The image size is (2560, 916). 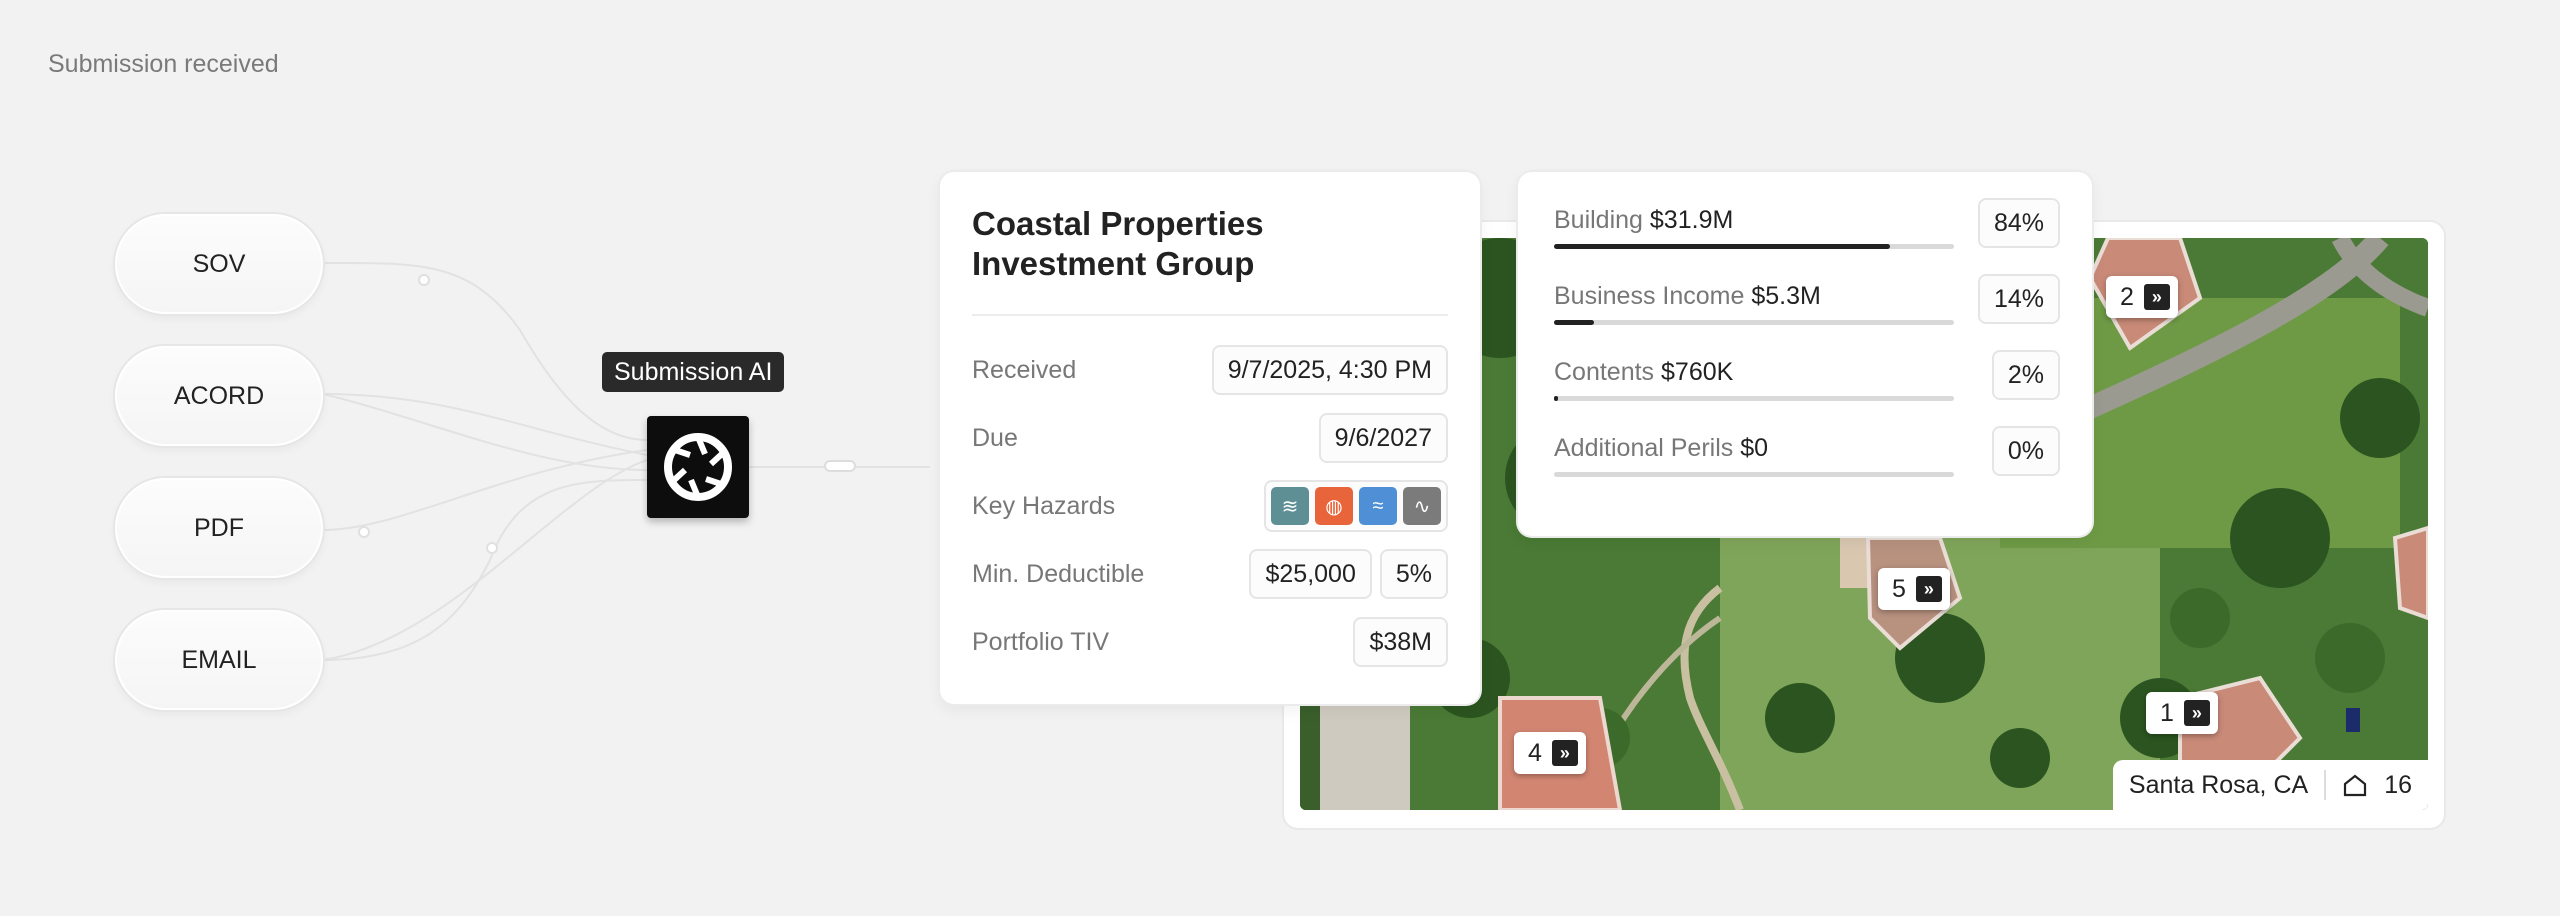 What do you see at coordinates (1210, 642) in the screenshot?
I see `tiv-row: Portfolio TIV $38M` at bounding box center [1210, 642].